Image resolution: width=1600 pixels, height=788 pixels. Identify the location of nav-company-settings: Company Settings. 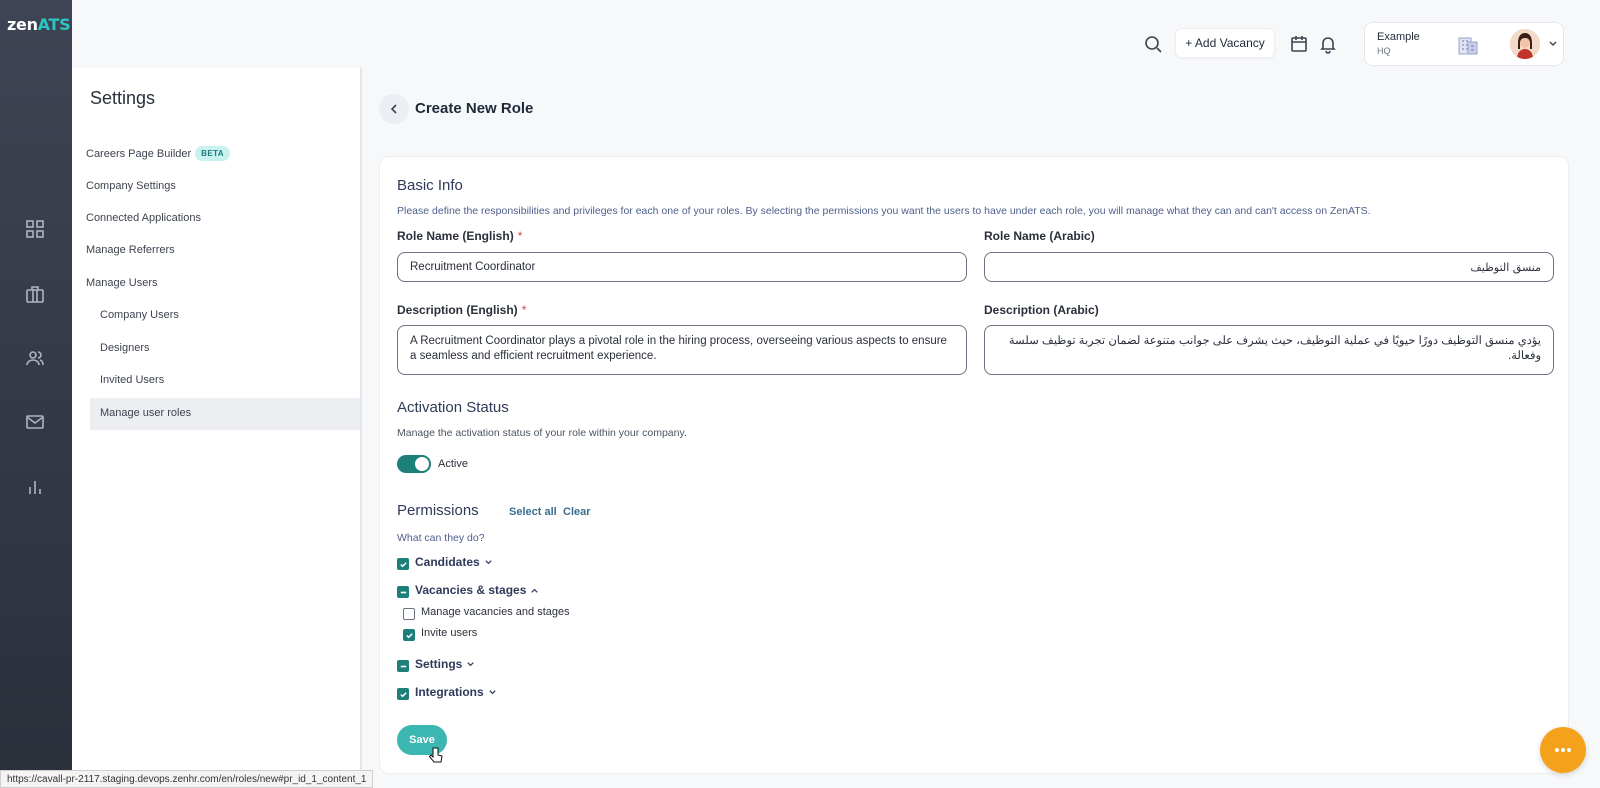
(131, 186).